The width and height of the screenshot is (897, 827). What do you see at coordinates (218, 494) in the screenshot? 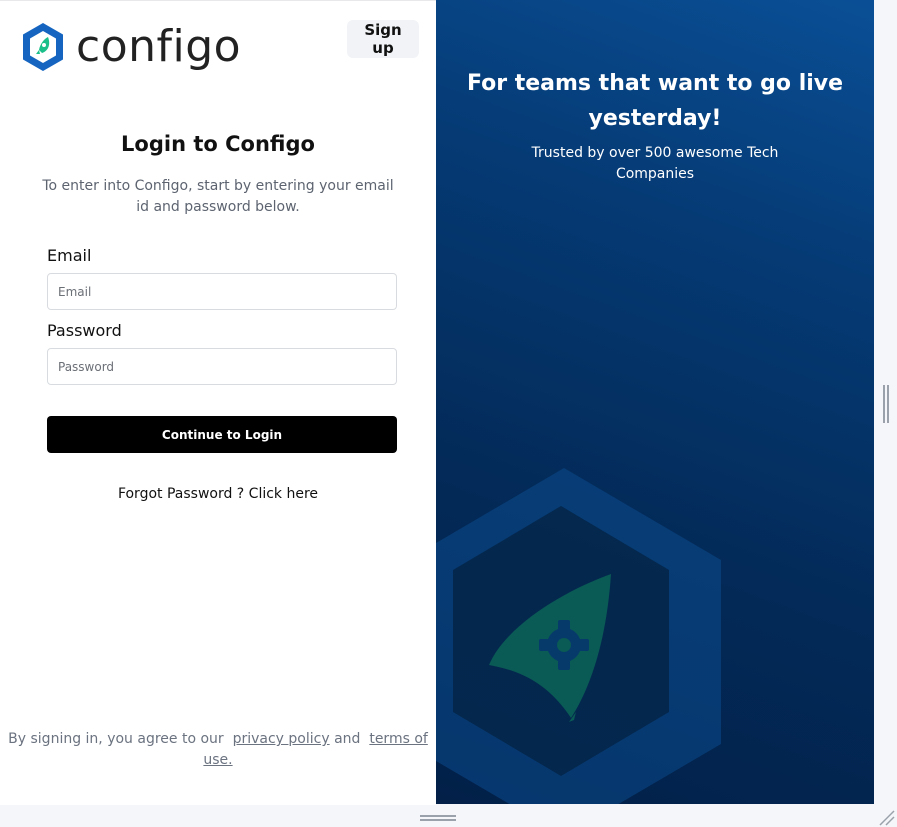
I see `forgot-password-link: Forgot Password ? Click here` at bounding box center [218, 494].